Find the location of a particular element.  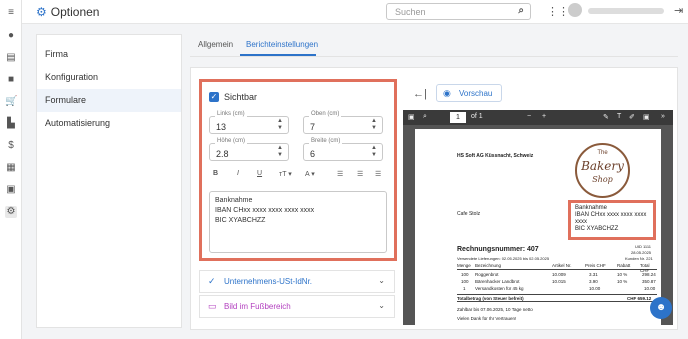

check-circle-icon: ✓ is located at coordinates (212, 281).